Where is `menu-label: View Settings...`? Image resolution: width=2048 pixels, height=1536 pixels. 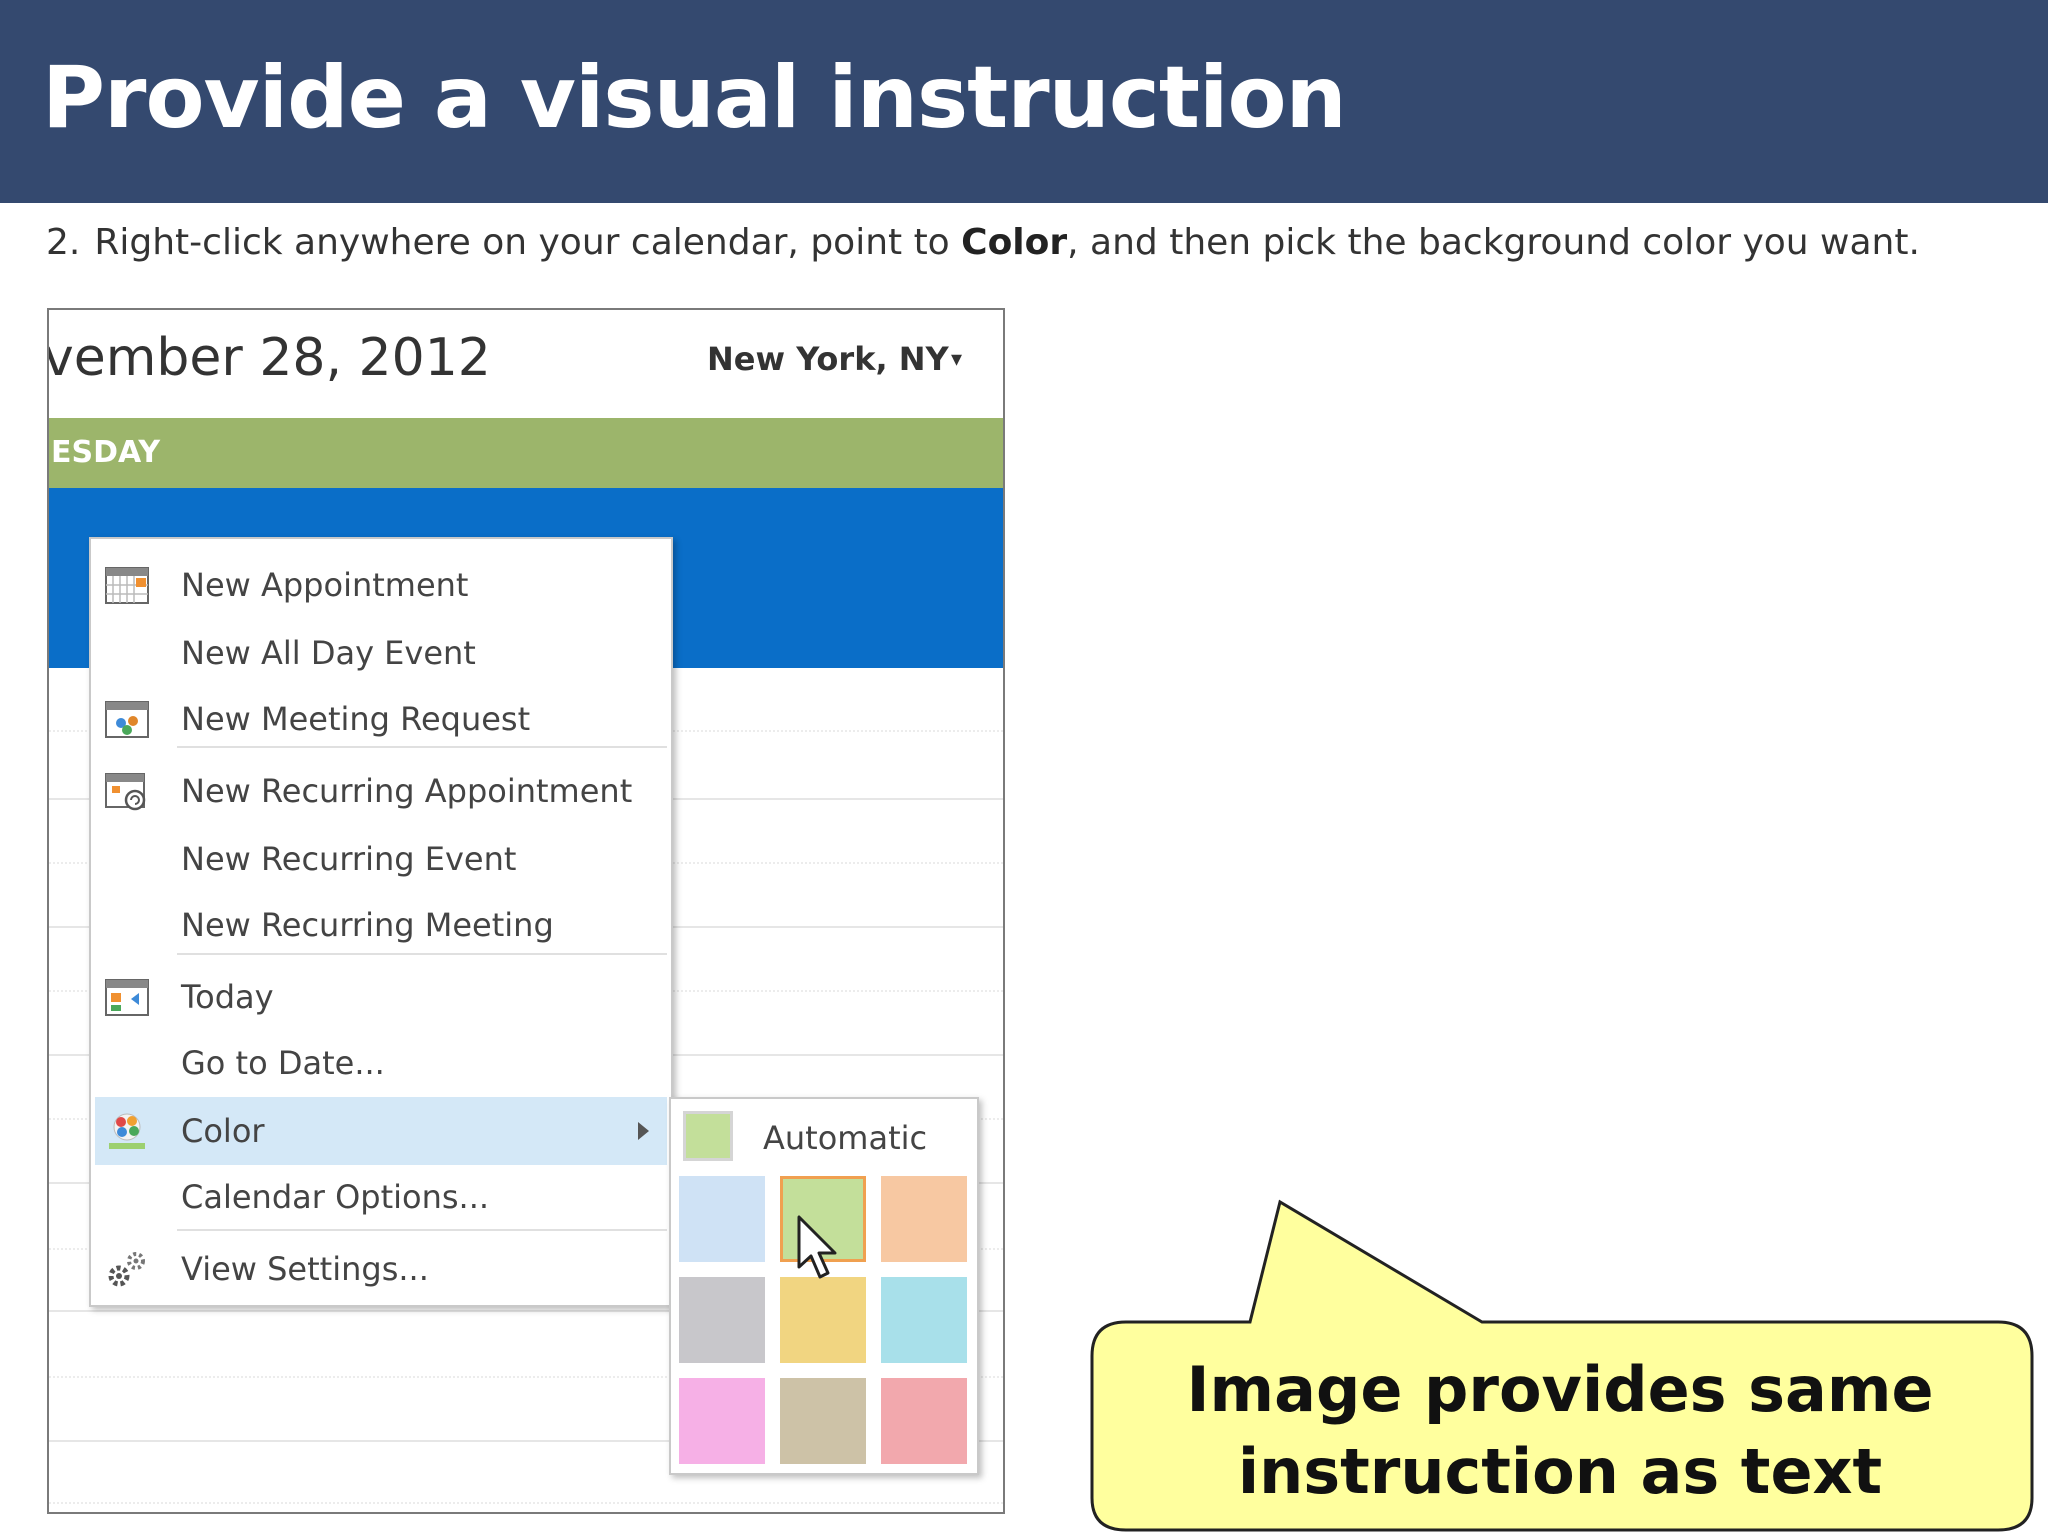 menu-label: View Settings... is located at coordinates (305, 1269).